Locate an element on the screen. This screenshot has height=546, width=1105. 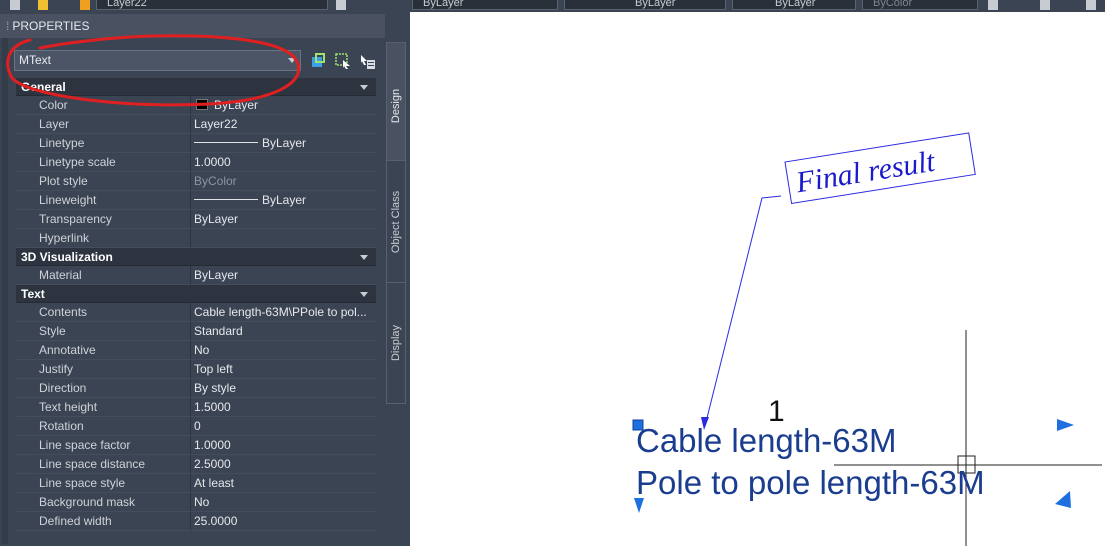
property-row: Plot style ByColor is located at coordinates (196, 181).